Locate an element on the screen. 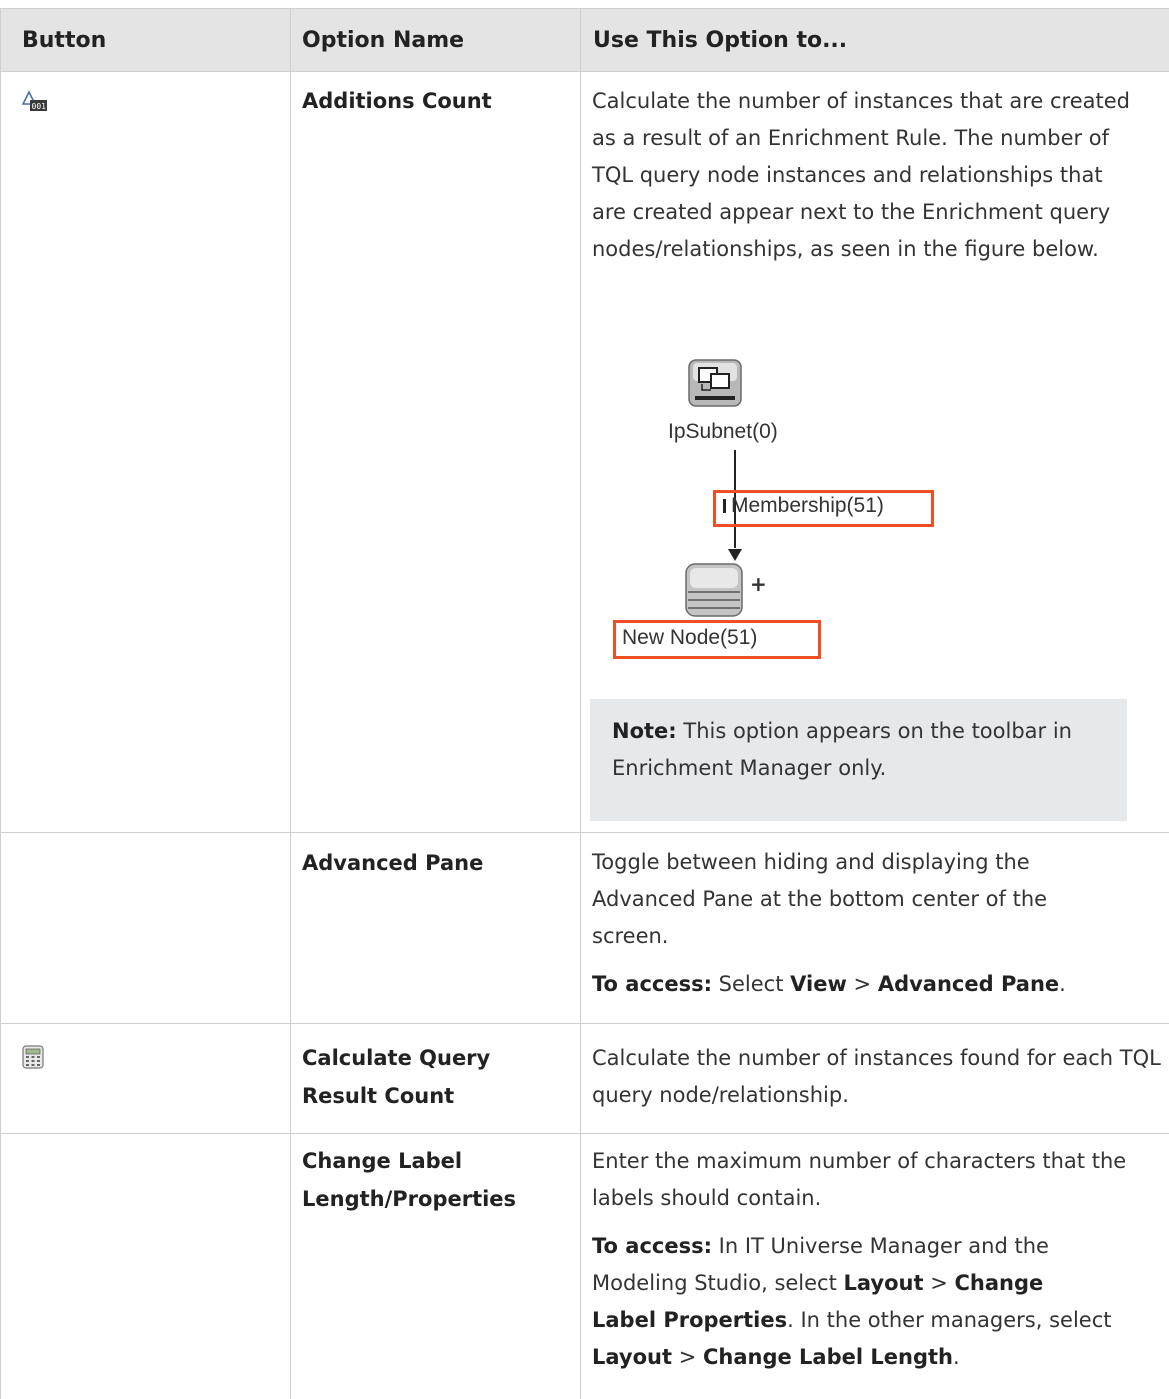  plus-sign: + is located at coordinates (758, 584).